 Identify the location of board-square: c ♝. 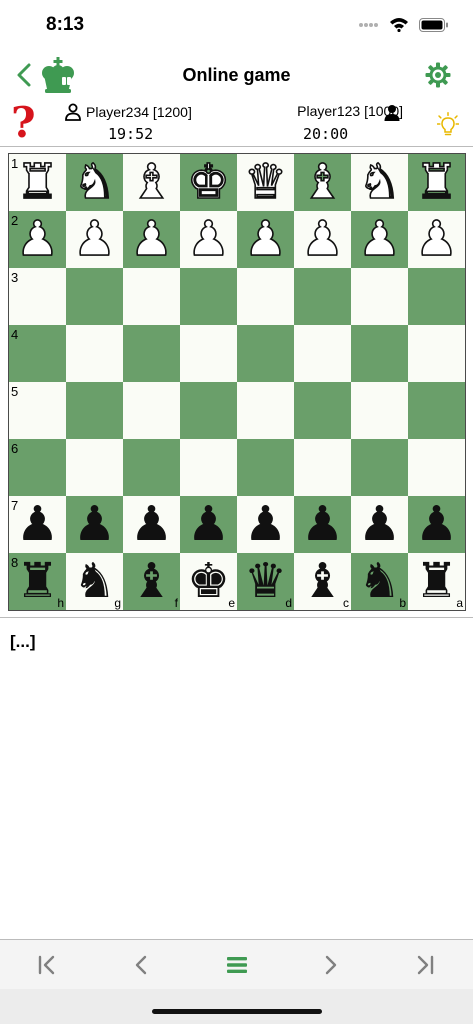
(322, 581).